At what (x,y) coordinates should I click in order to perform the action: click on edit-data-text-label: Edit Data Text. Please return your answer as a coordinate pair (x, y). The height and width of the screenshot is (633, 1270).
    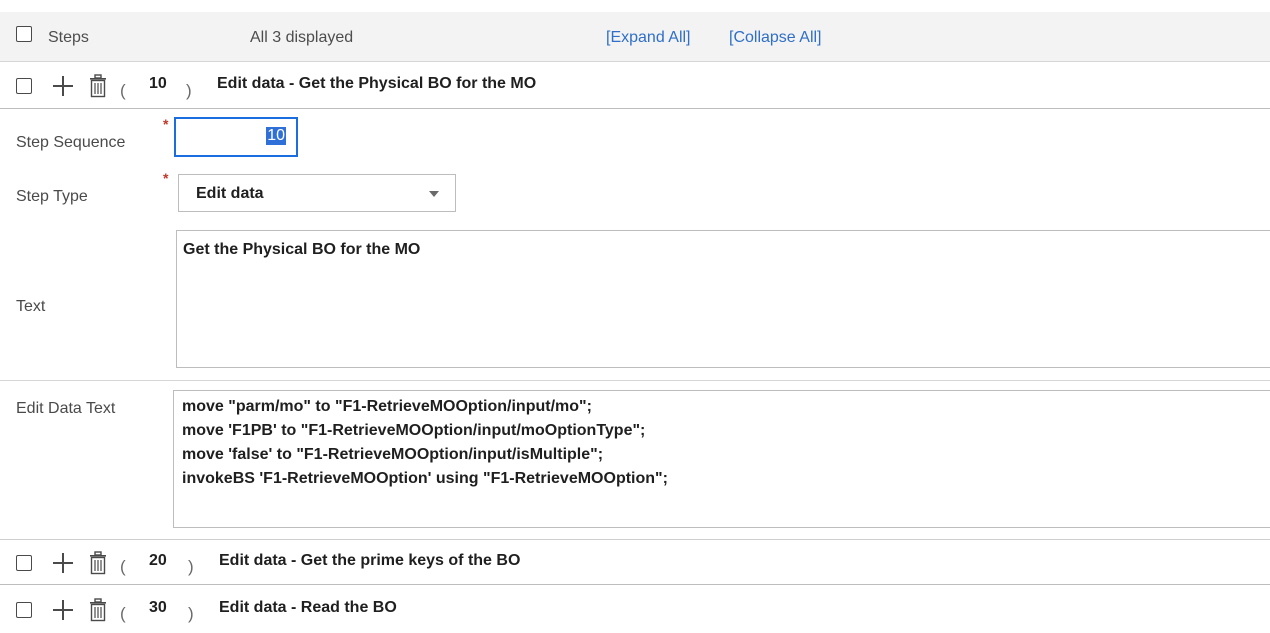
    Looking at the image, I should click on (66, 408).